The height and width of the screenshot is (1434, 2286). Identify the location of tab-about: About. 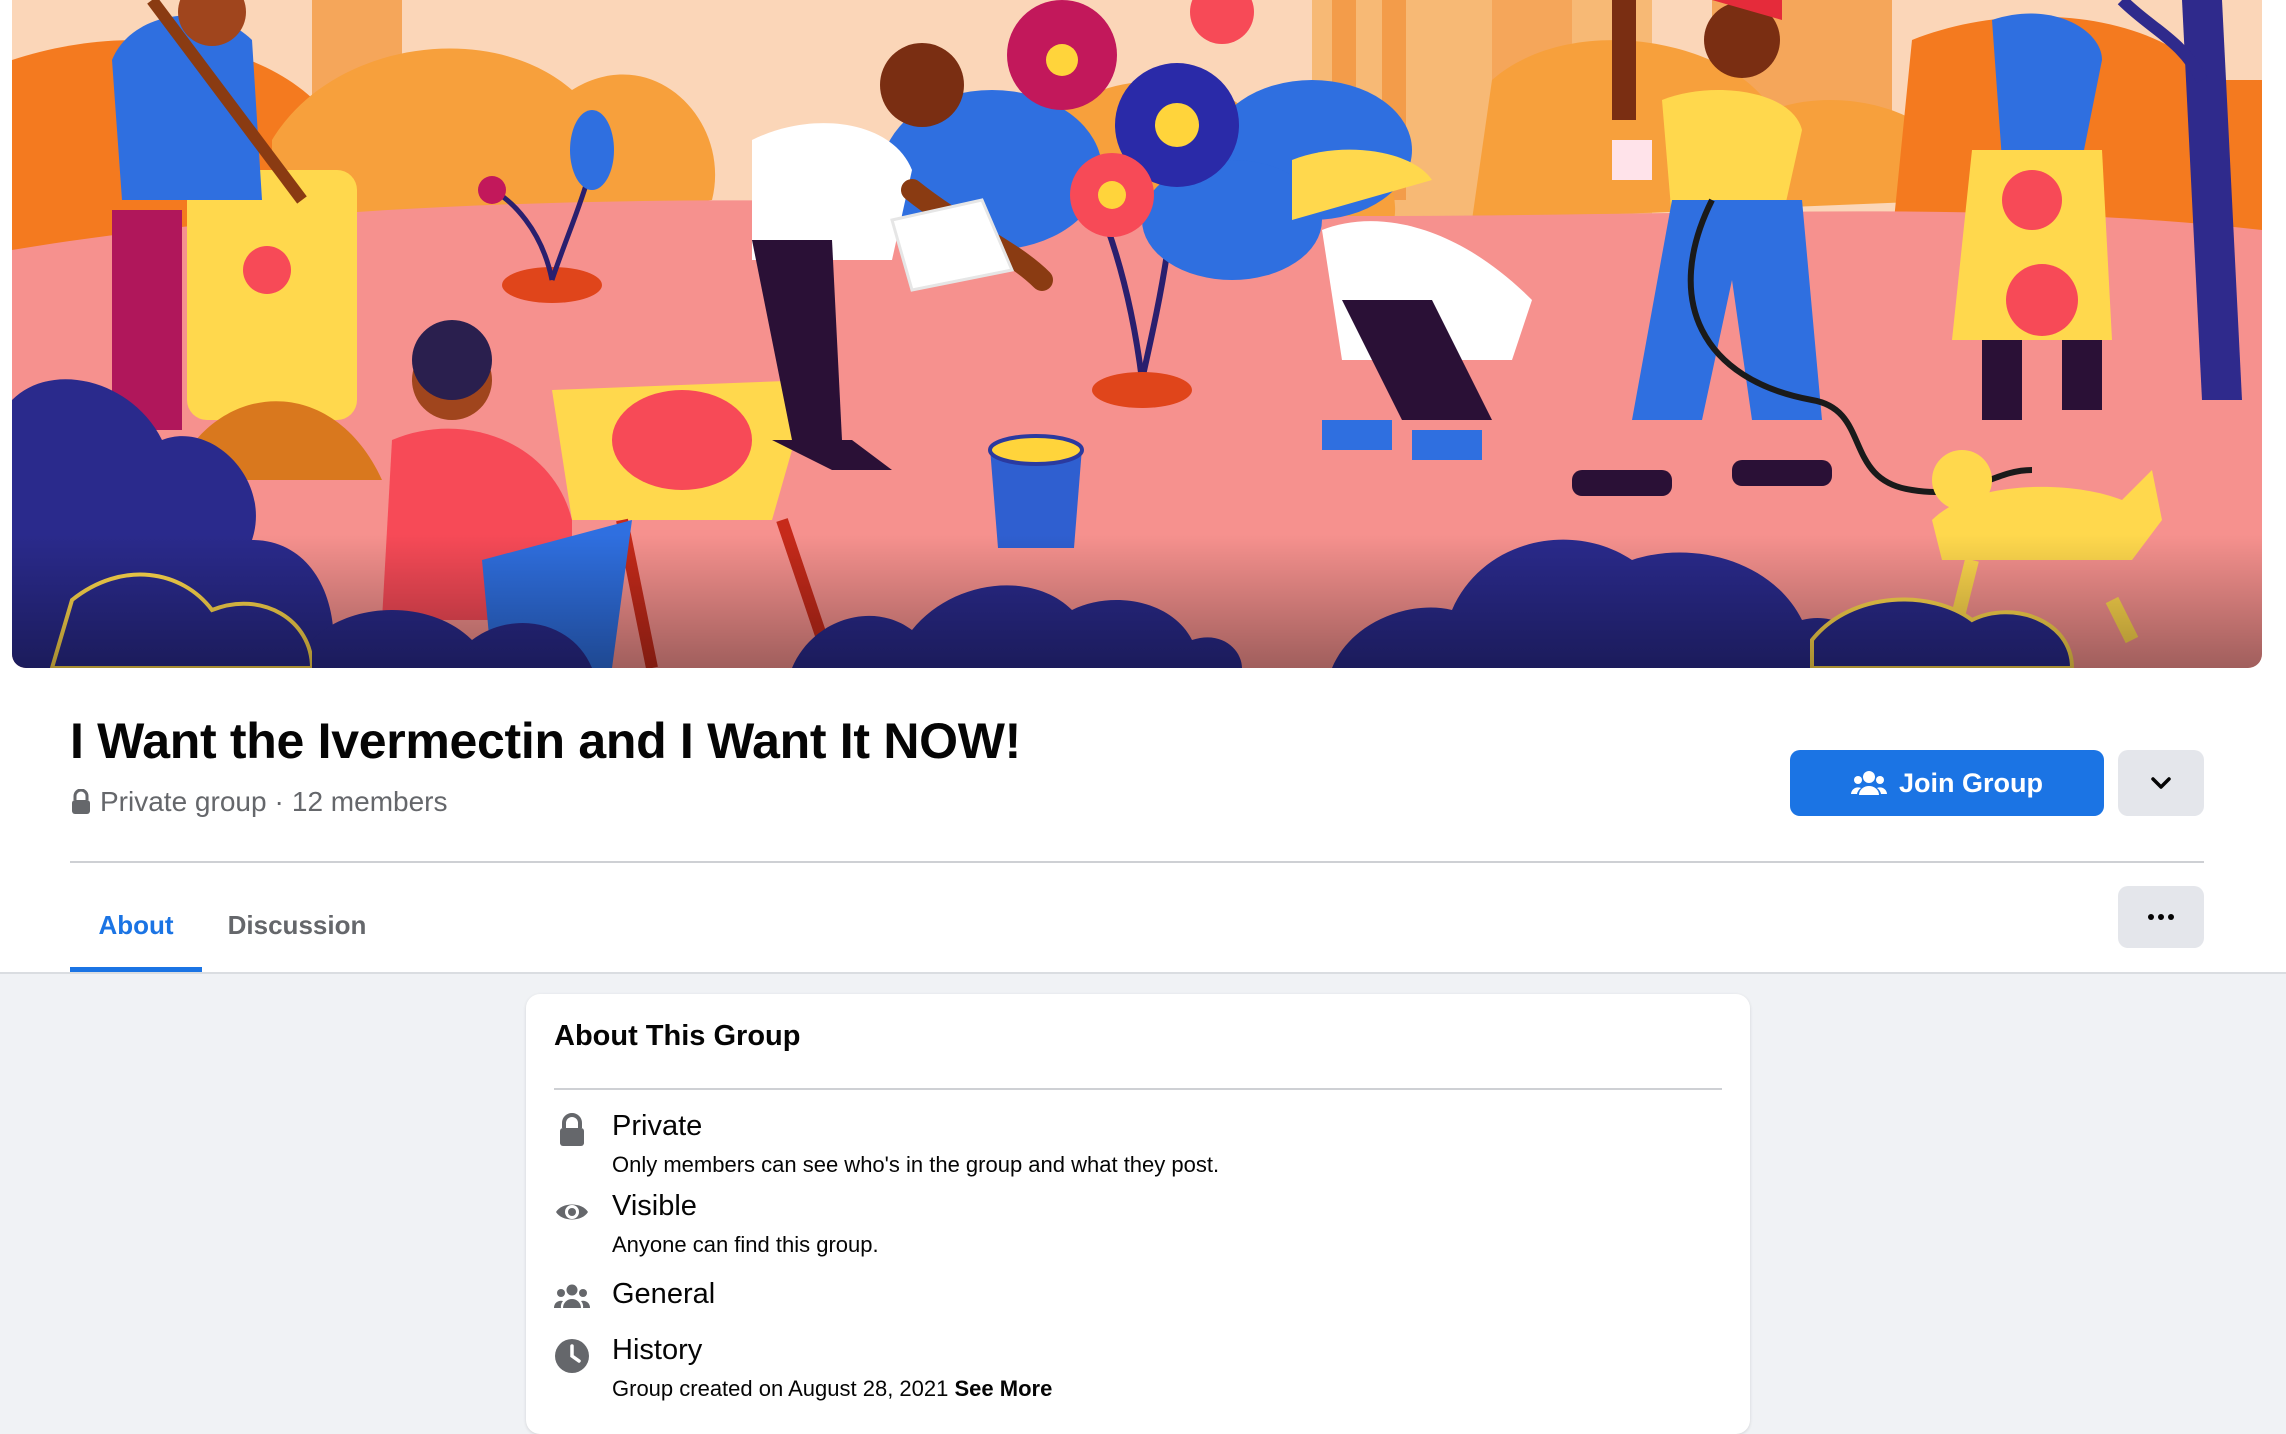
(136, 926).